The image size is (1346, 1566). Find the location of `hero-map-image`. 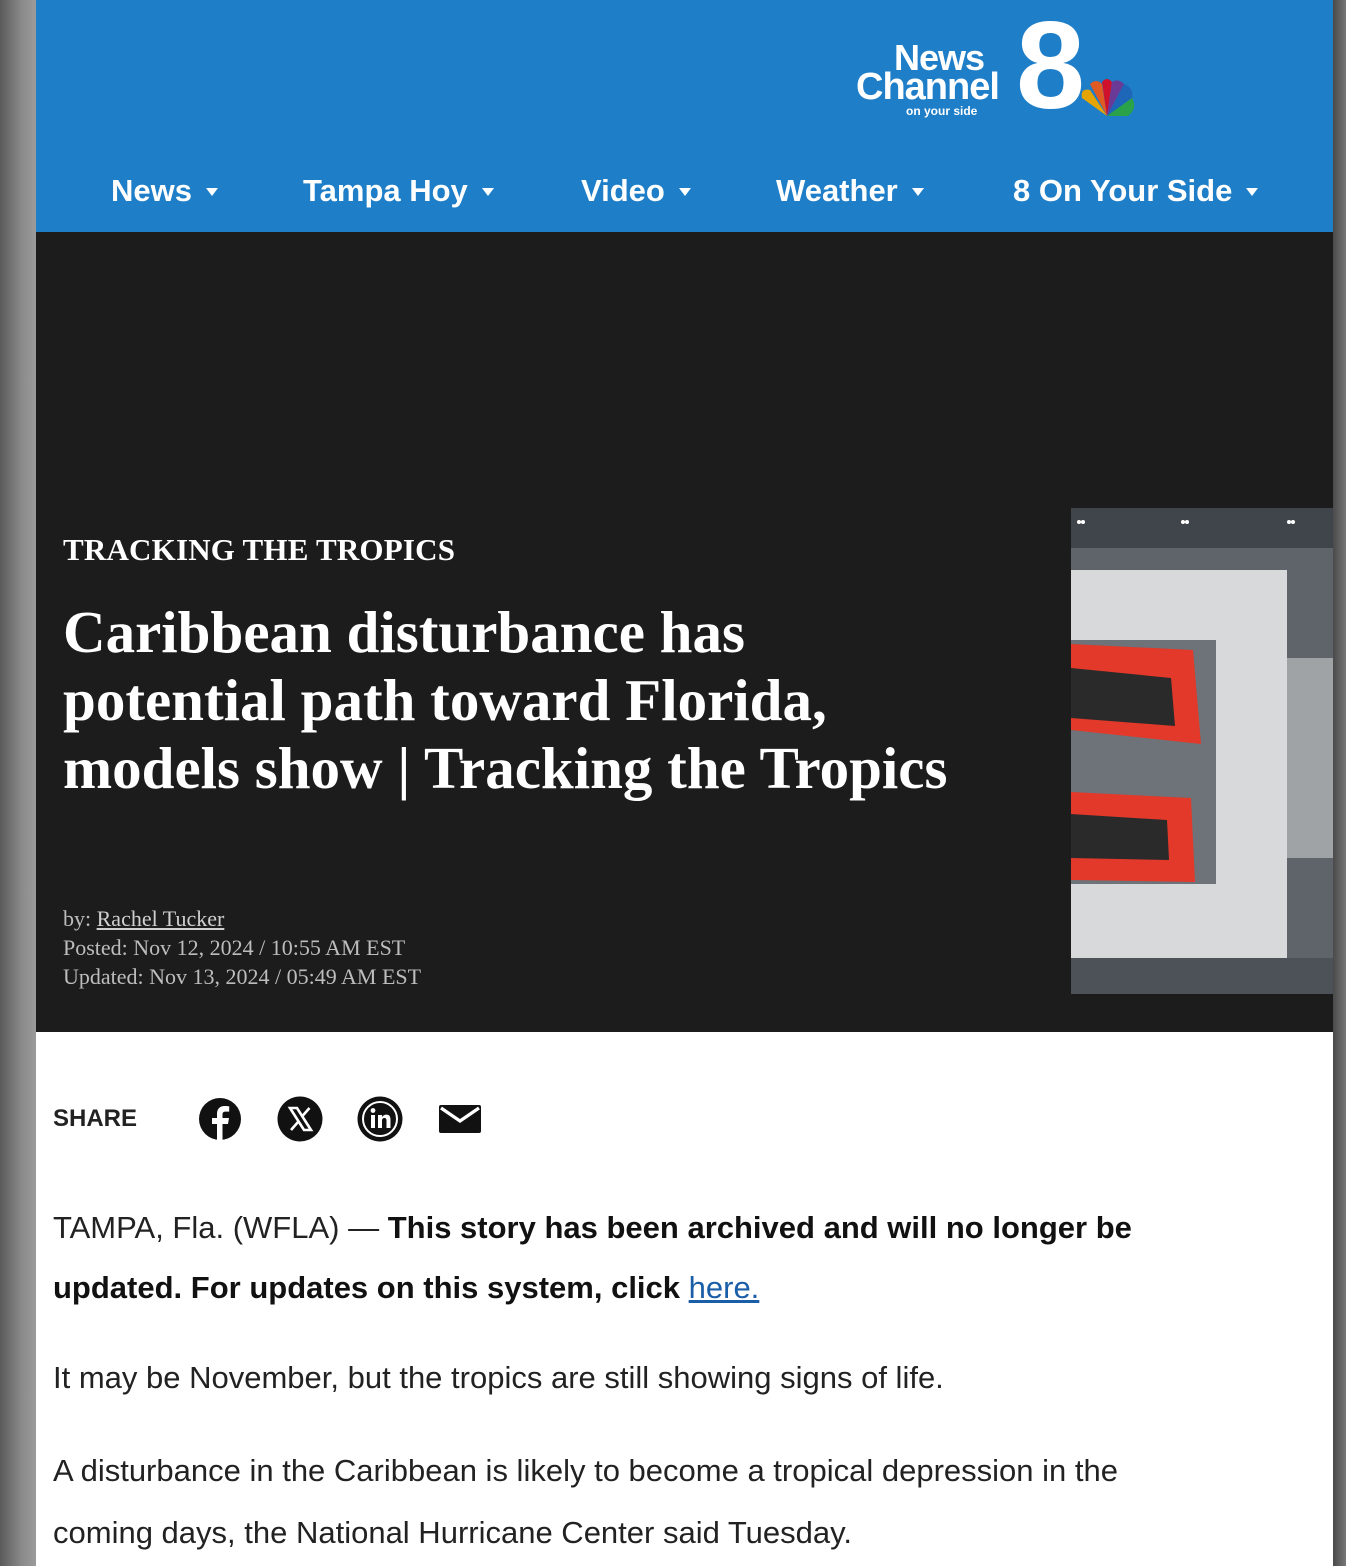

hero-map-image is located at coordinates (1202, 751).